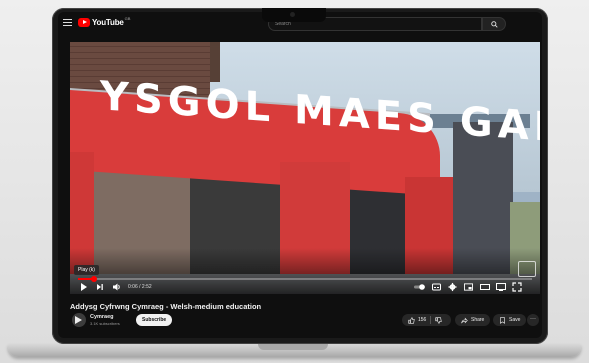  I want to click on channel-watermark-icon, so click(527, 269).